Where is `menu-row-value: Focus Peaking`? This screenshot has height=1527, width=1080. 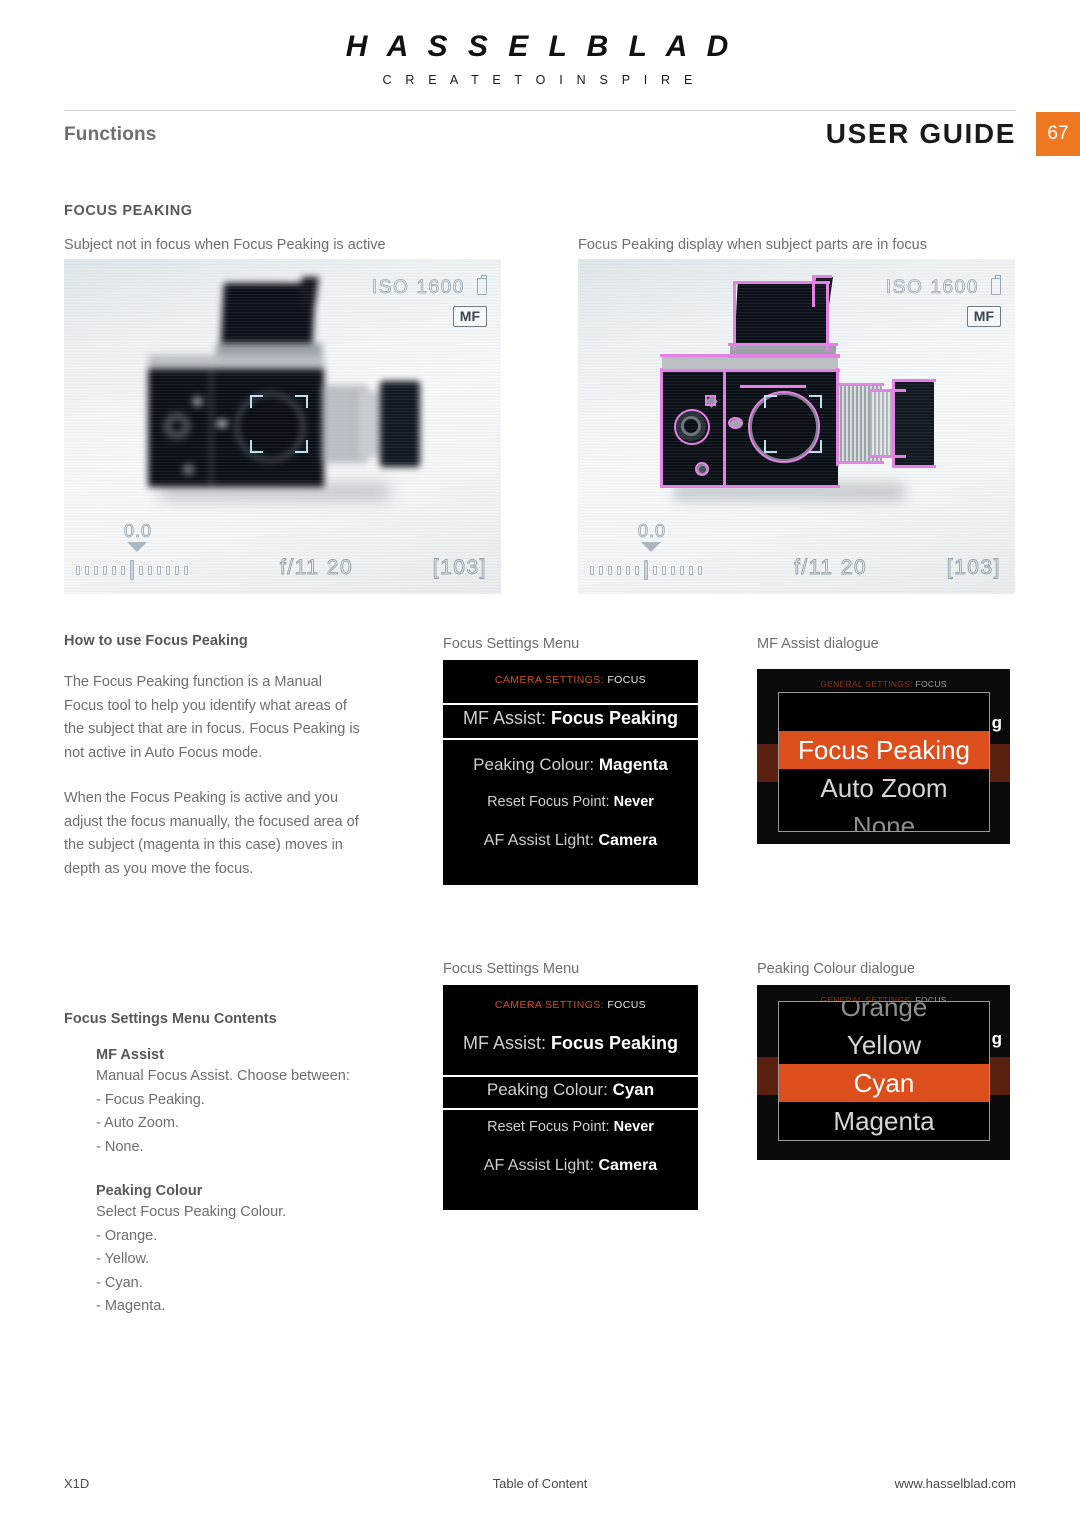
menu-row-value: Focus Peaking is located at coordinates (614, 1043).